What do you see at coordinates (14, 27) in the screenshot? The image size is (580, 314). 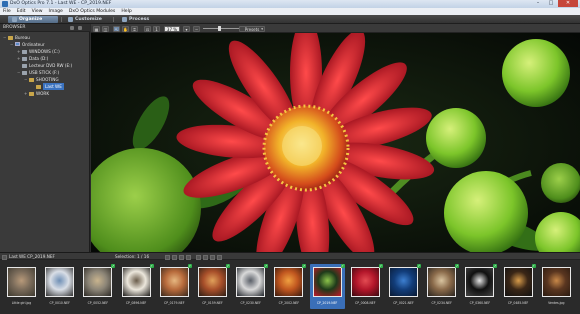 I see `browser-panel-title: BROWSER` at bounding box center [14, 27].